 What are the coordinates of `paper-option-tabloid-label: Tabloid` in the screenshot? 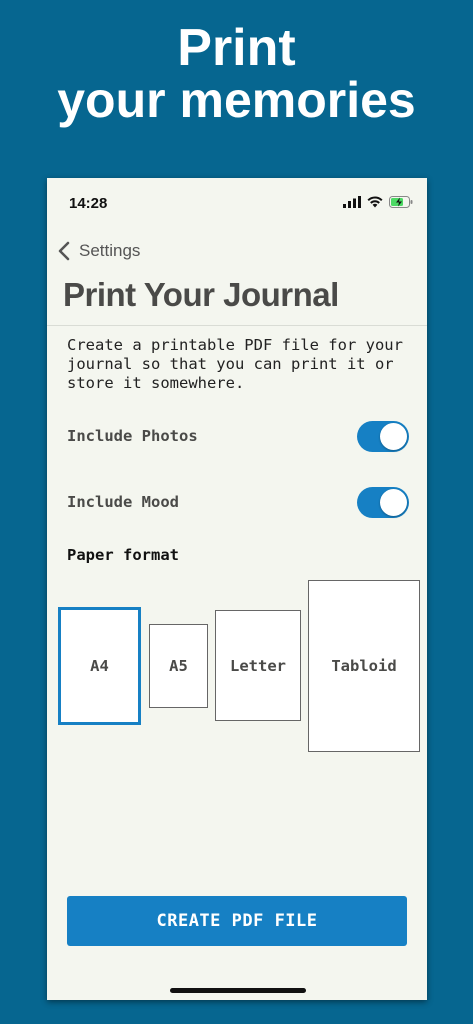 It's located at (364, 666).